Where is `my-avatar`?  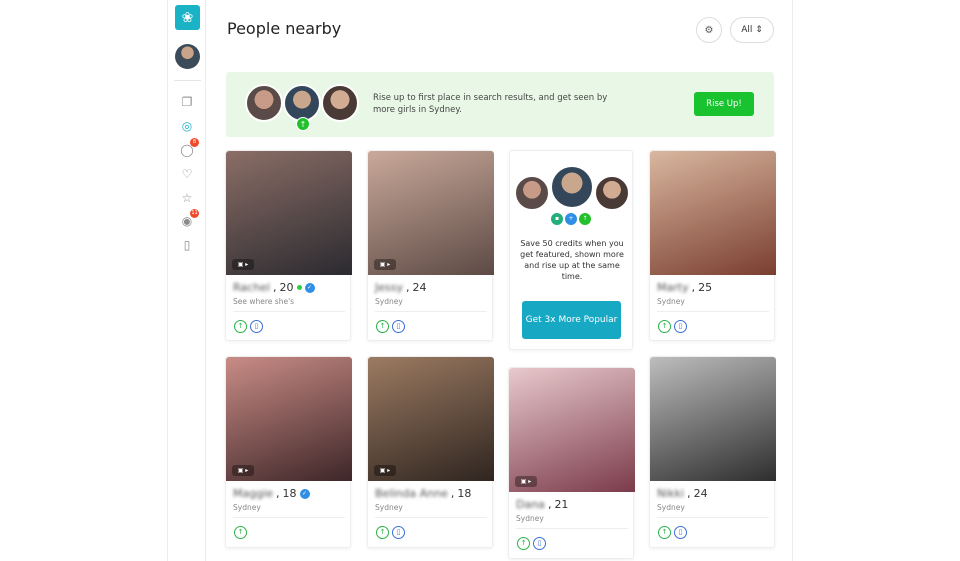
my-avatar is located at coordinates (187, 56).